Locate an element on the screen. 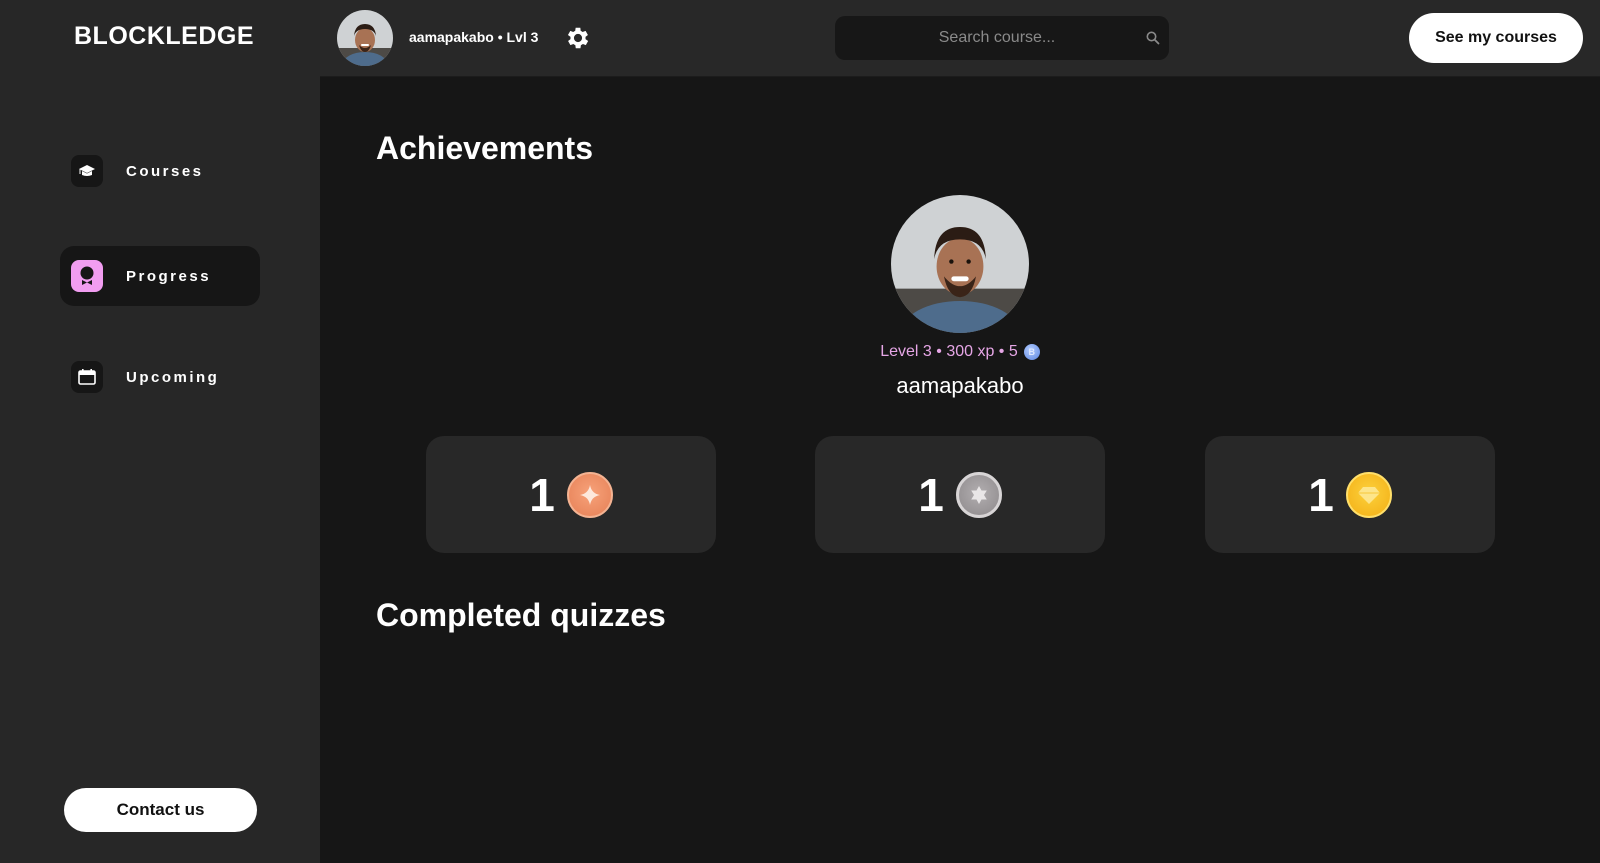 This screenshot has width=1600, height=863. silver-medal-icon is located at coordinates (978, 494).